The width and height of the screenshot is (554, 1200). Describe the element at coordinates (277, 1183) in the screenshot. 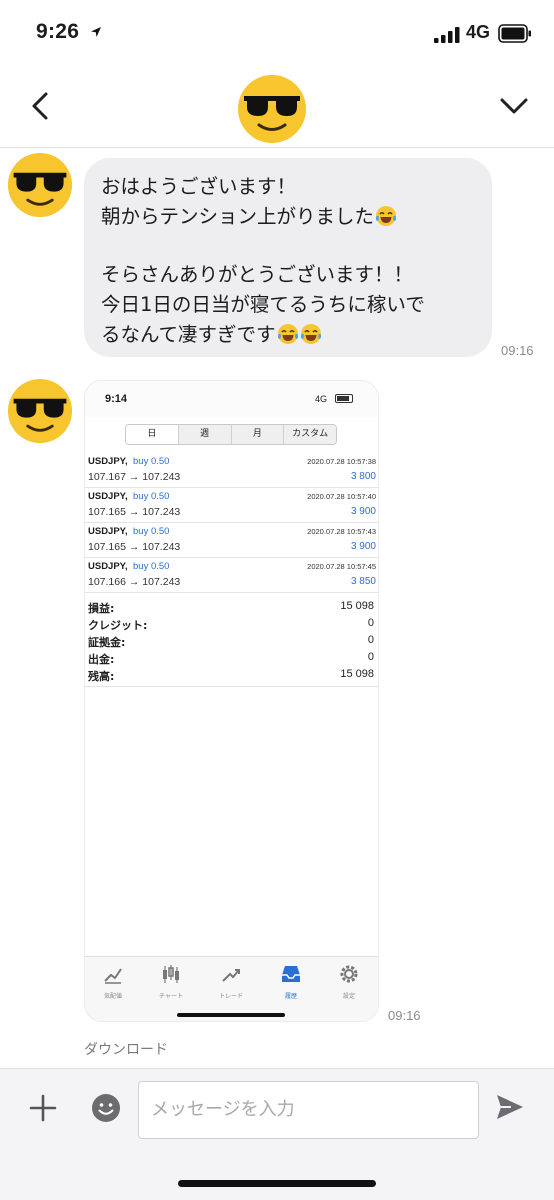

I see `home-indicator` at that location.